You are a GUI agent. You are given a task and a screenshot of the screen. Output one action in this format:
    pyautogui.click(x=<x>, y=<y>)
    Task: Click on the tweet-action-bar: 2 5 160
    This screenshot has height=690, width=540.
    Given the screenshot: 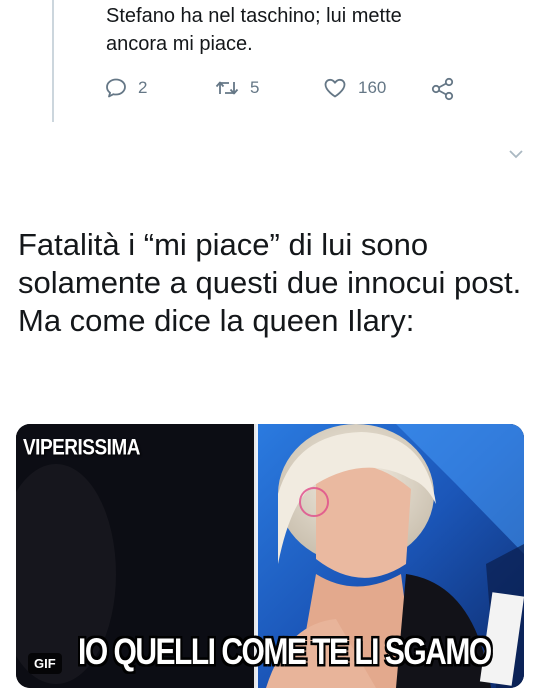 What is the action you would take?
    pyautogui.click(x=284, y=90)
    